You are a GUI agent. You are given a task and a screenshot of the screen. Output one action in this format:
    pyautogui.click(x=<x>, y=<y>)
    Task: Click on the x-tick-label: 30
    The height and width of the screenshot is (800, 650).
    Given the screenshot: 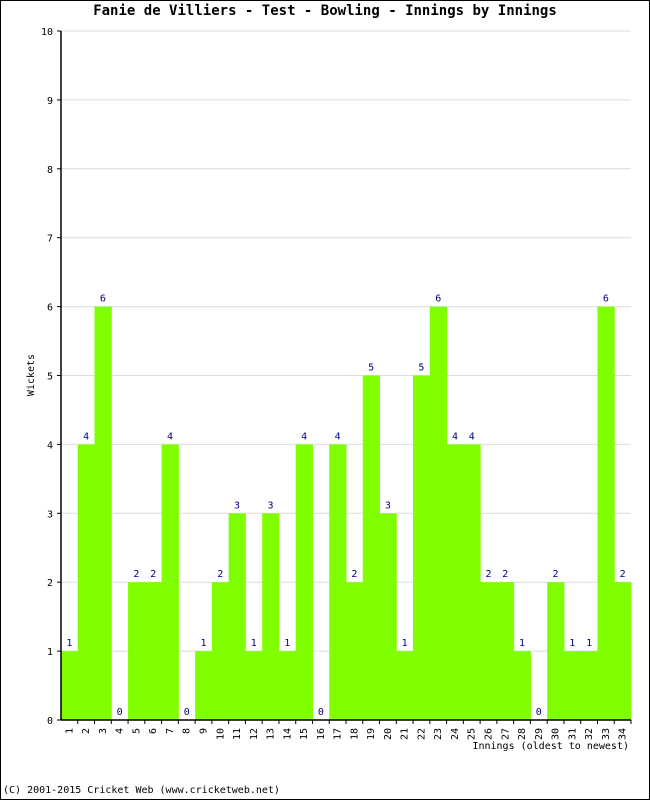 What is the action you would take?
    pyautogui.click(x=556, y=734)
    